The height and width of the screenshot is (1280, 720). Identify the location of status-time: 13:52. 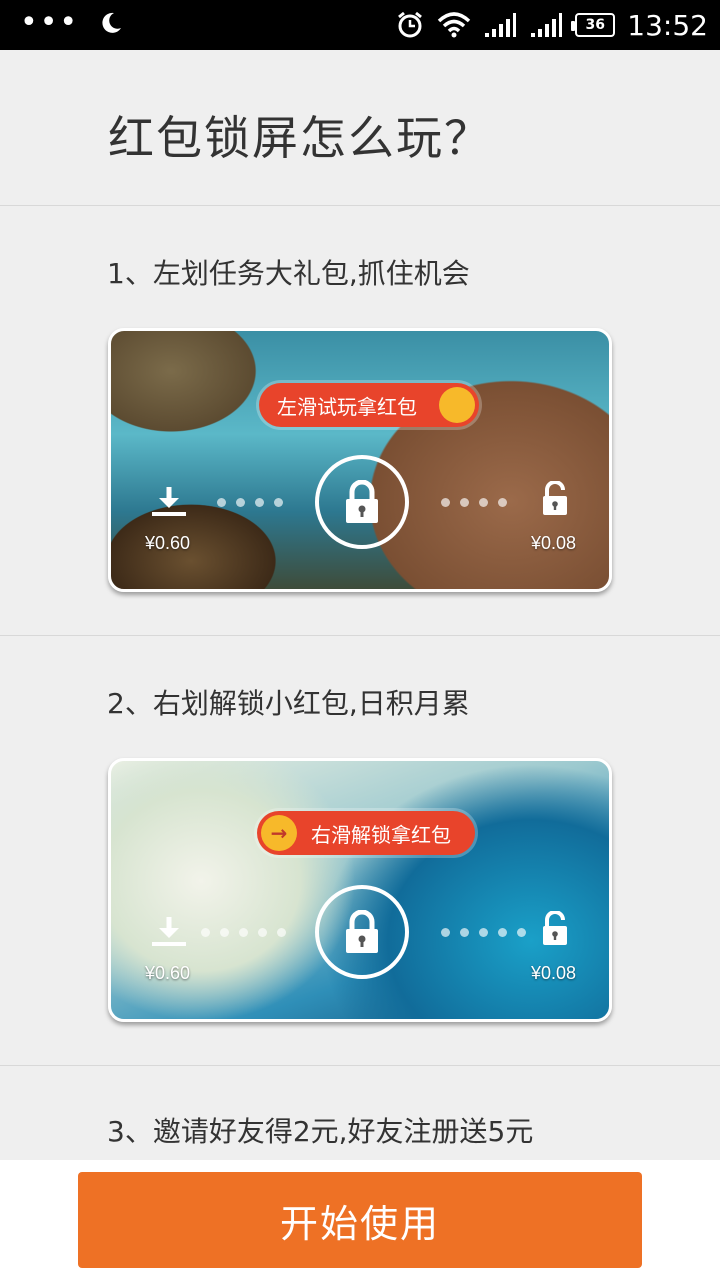
(667, 25).